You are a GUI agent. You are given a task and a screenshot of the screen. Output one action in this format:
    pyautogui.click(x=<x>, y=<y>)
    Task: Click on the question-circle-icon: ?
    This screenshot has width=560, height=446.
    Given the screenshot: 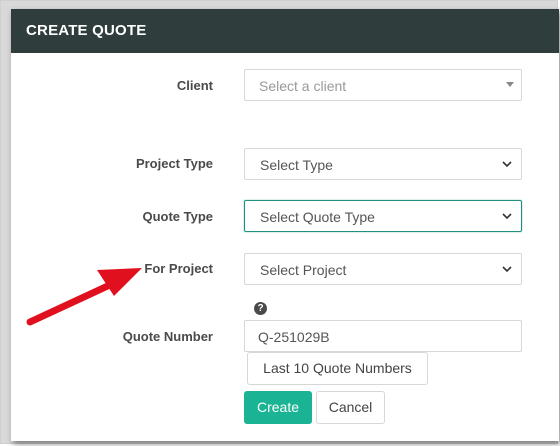 What is the action you would take?
    pyautogui.click(x=260, y=308)
    